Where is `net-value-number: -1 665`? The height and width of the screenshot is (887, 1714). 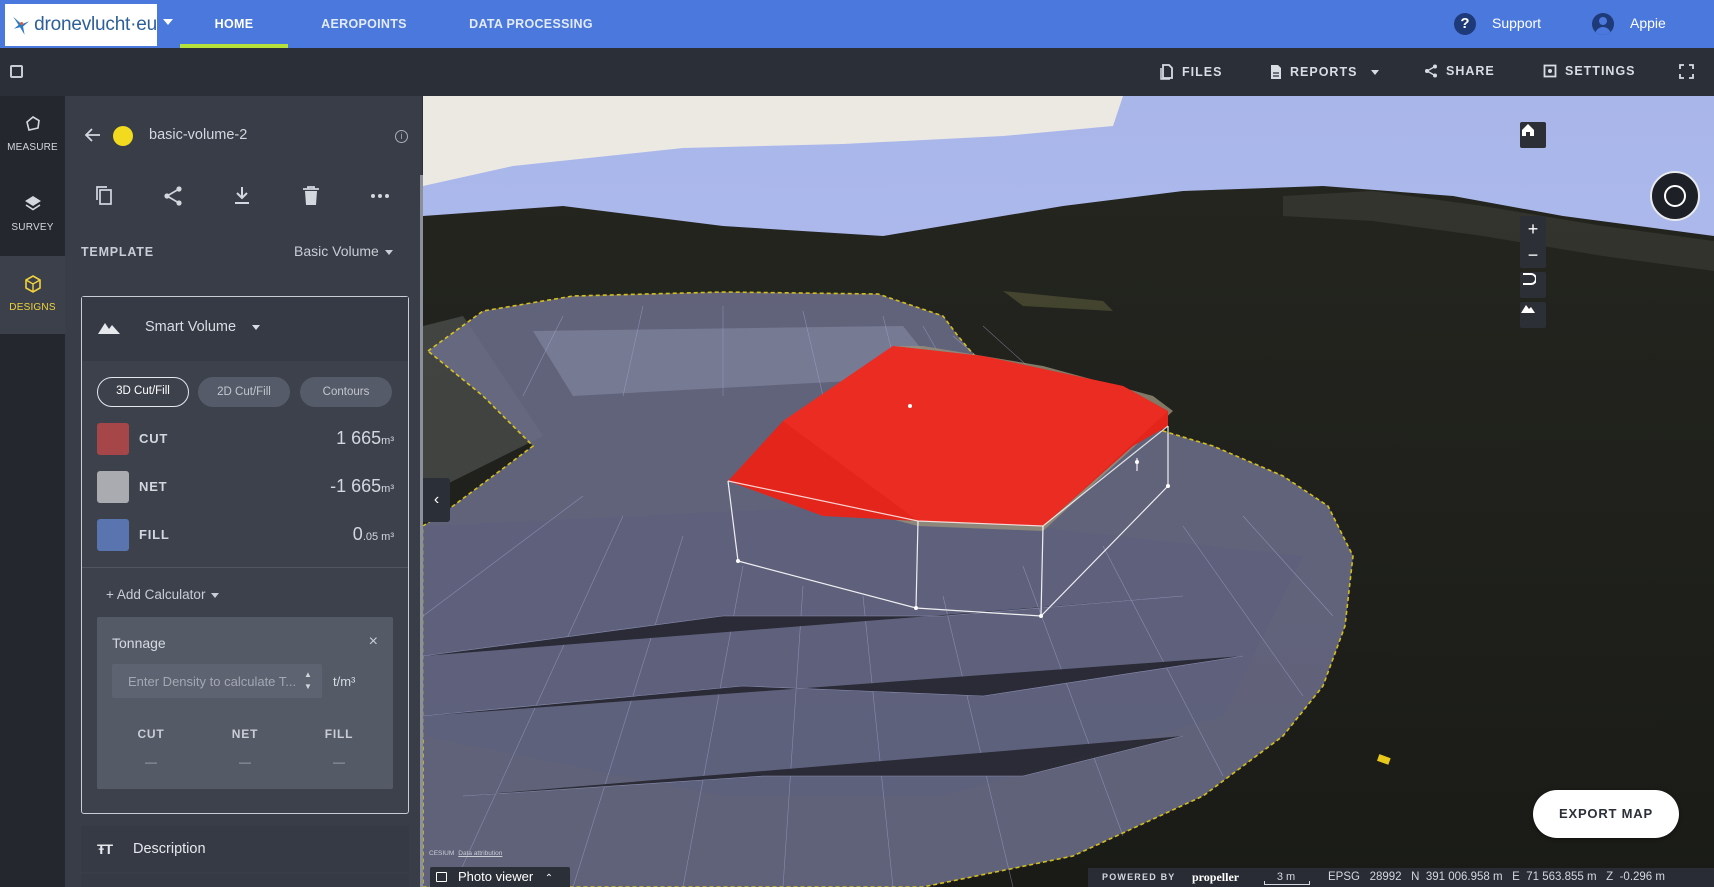
net-value-number: -1 665 is located at coordinates (356, 486).